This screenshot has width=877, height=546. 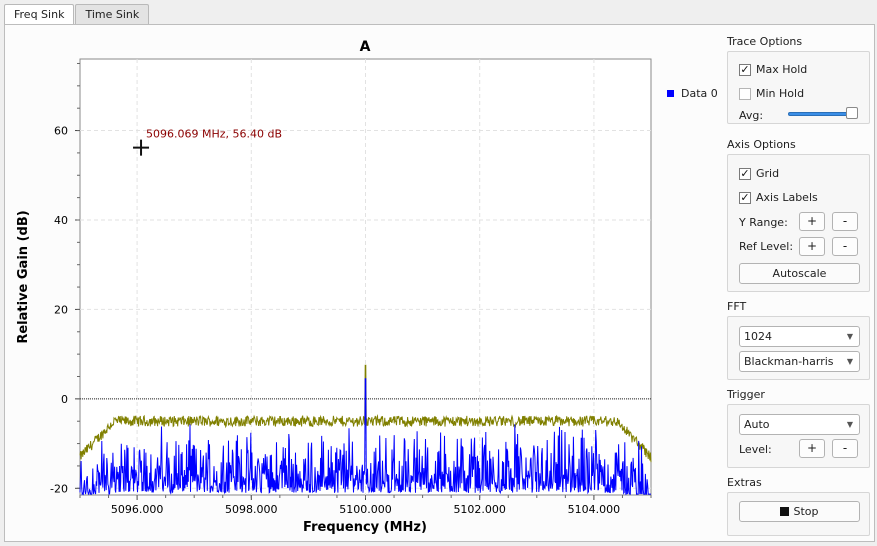 What do you see at coordinates (61, 309) in the screenshot?
I see `y-tick-label: 20` at bounding box center [61, 309].